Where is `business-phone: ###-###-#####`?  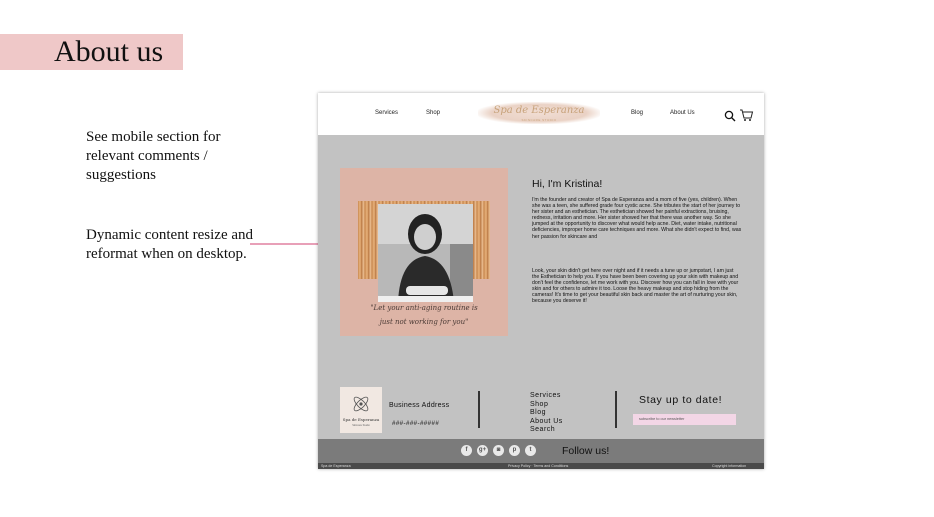
business-phone: ###-###-##### is located at coordinates (416, 423).